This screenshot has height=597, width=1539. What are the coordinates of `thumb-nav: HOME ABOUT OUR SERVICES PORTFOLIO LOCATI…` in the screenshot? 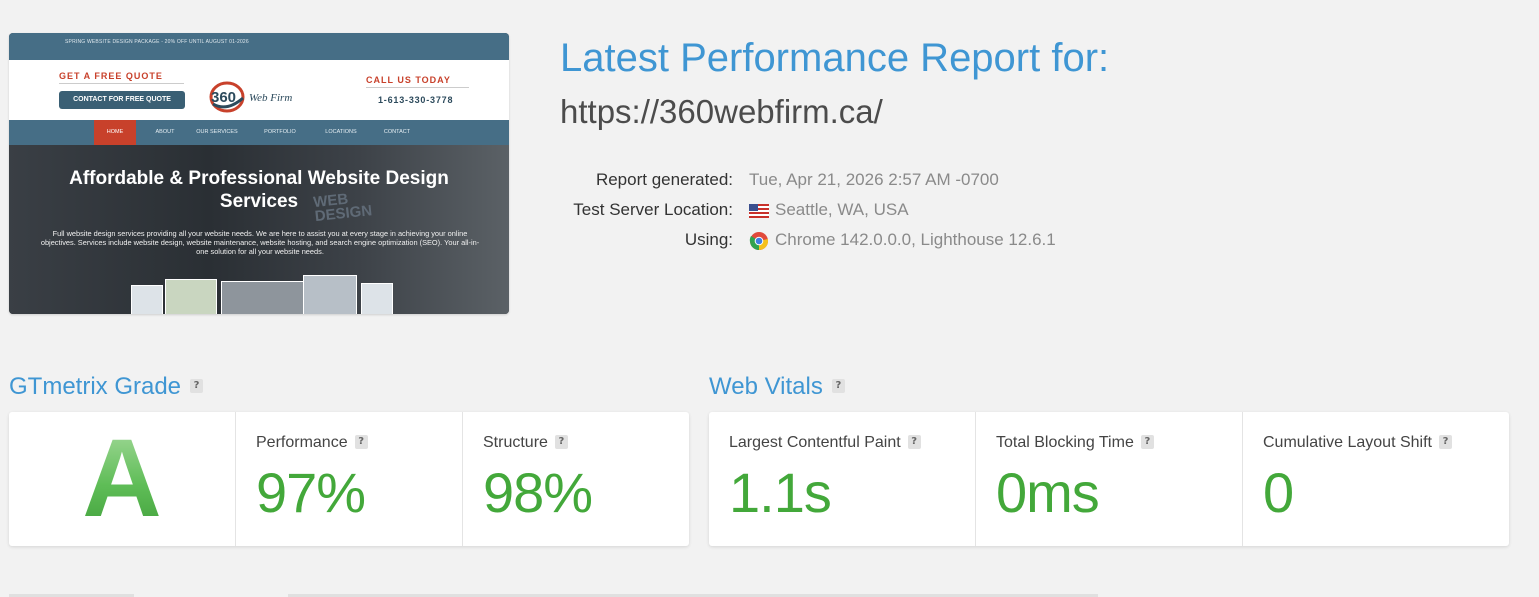 It's located at (259, 132).